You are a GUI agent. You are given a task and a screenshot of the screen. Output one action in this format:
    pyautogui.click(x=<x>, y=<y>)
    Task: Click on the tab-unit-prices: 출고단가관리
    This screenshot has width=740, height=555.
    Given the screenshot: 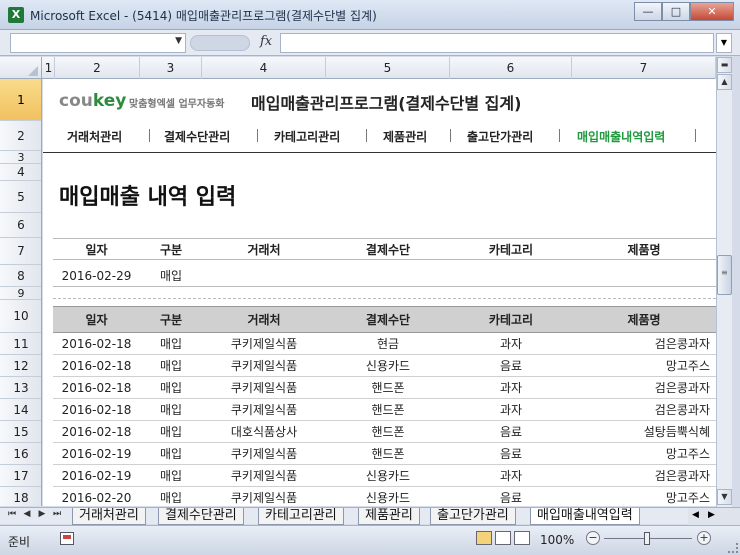 What is the action you would take?
    pyautogui.click(x=473, y=516)
    